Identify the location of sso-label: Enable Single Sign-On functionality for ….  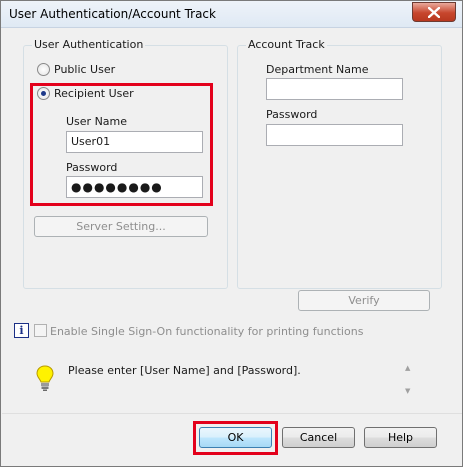
(207, 331).